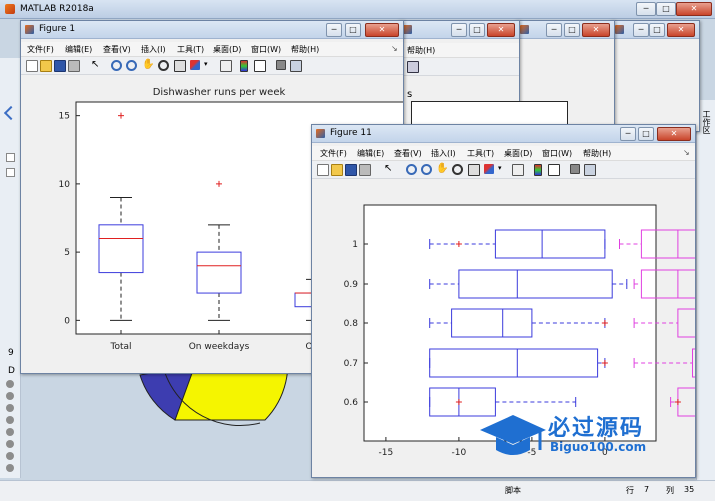  I want to click on figure-11-title: Figure 11, so click(351, 133).